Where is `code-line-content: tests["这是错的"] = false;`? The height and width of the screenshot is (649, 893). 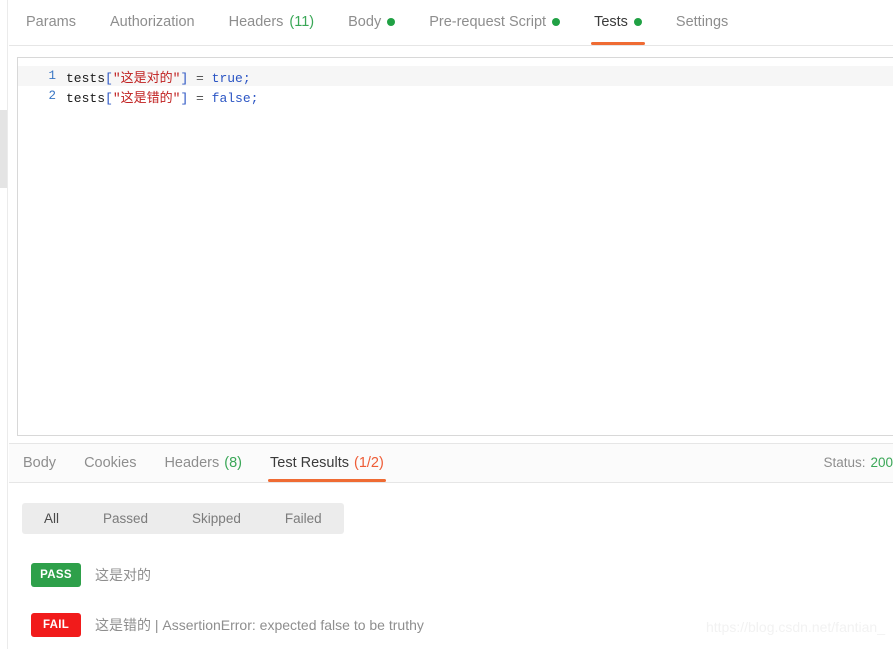 code-line-content: tests["这是错的"] = false; is located at coordinates (162, 96).